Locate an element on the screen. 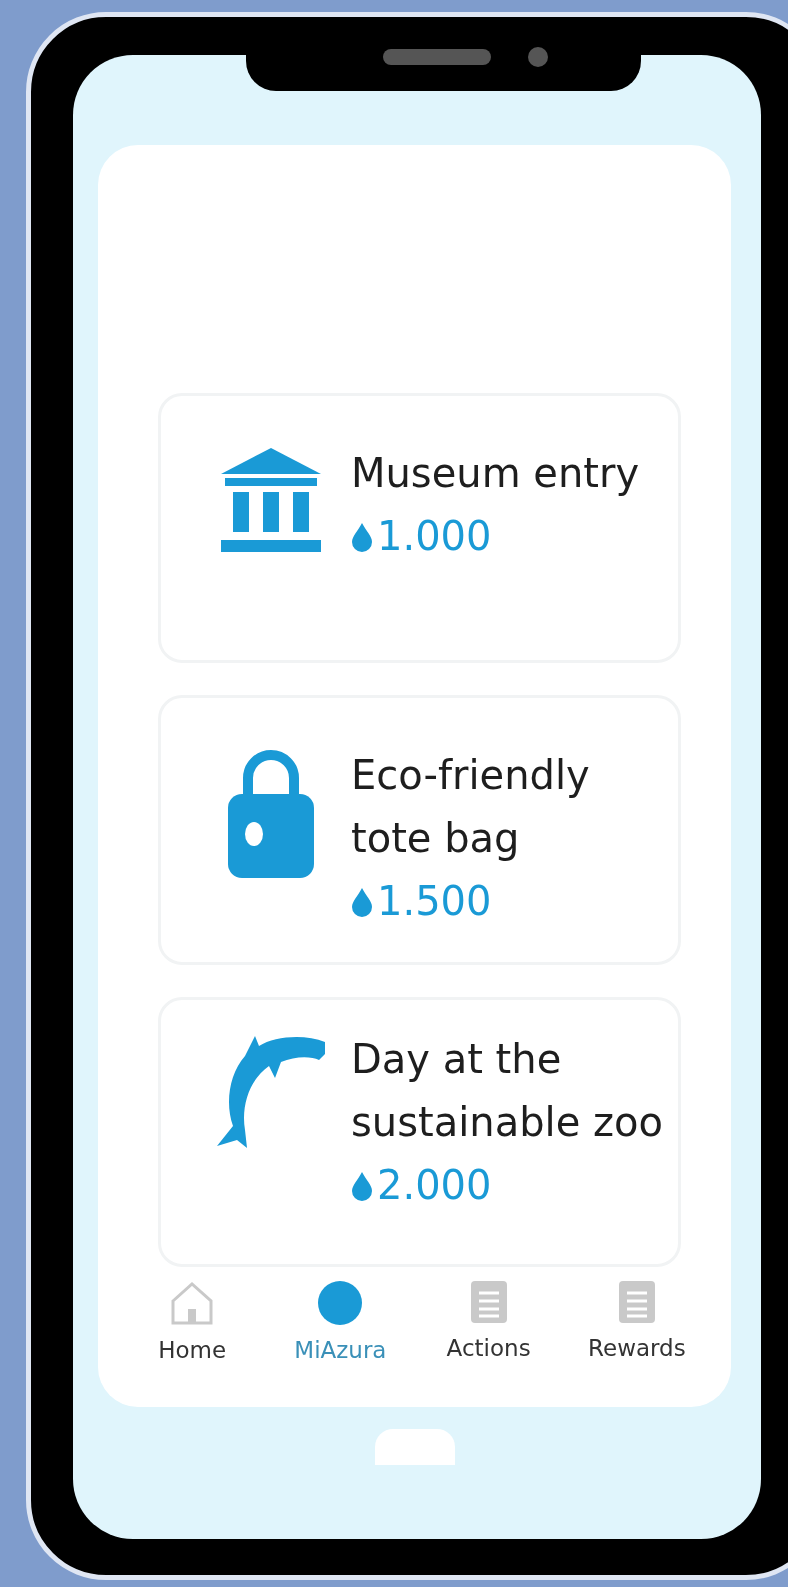 The image size is (788, 1587). nav-tab: Home is located at coordinates (192, 1322).